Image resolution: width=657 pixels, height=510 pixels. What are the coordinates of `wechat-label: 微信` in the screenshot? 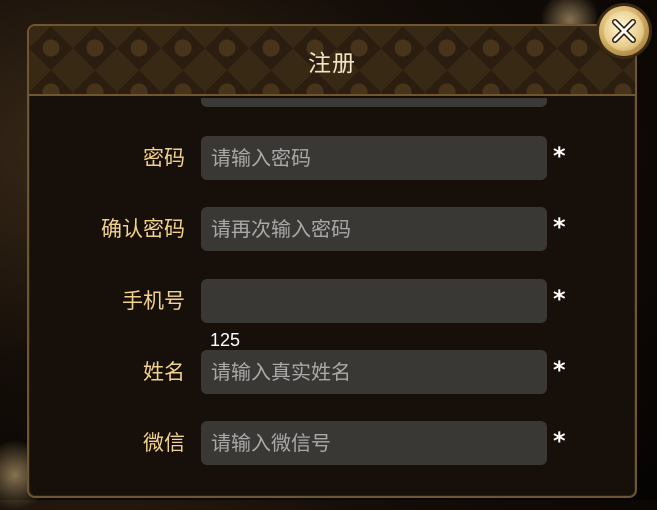 It's located at (164, 443).